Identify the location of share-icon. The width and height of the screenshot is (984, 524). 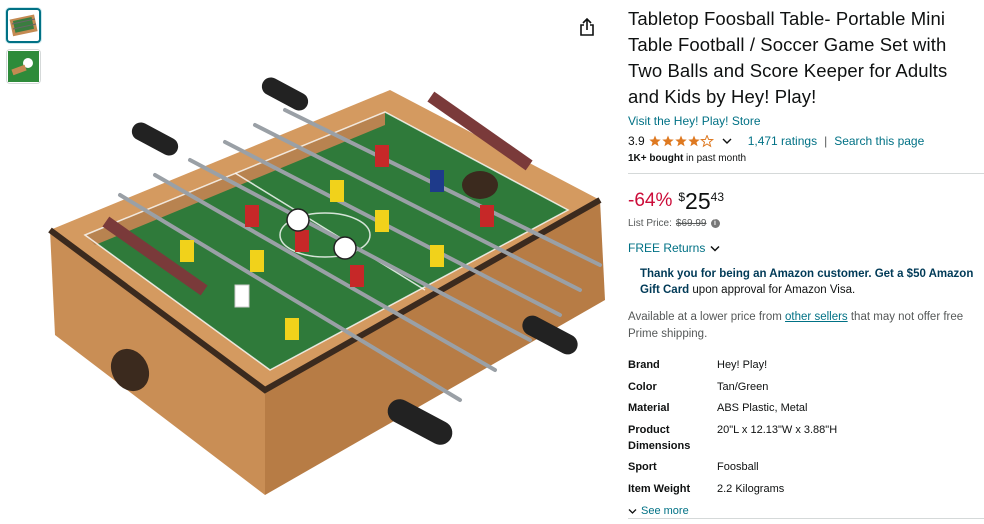
(587, 27).